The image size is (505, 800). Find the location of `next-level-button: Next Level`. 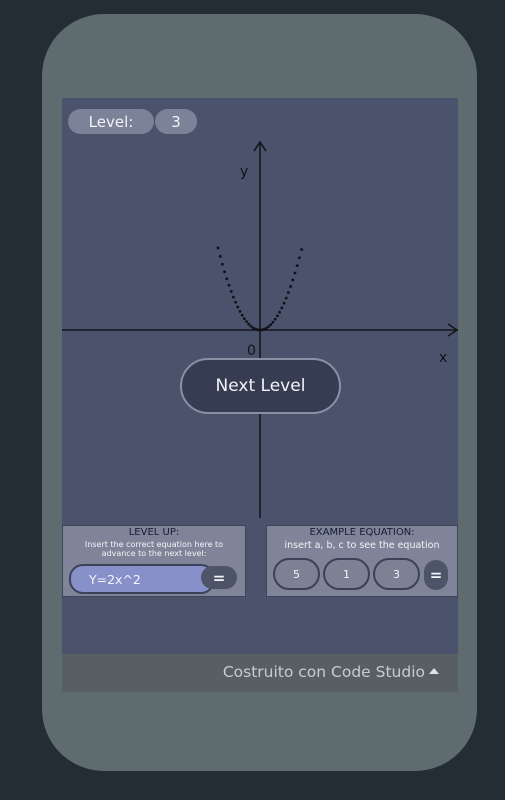

next-level-button: Next Level is located at coordinates (260, 386).